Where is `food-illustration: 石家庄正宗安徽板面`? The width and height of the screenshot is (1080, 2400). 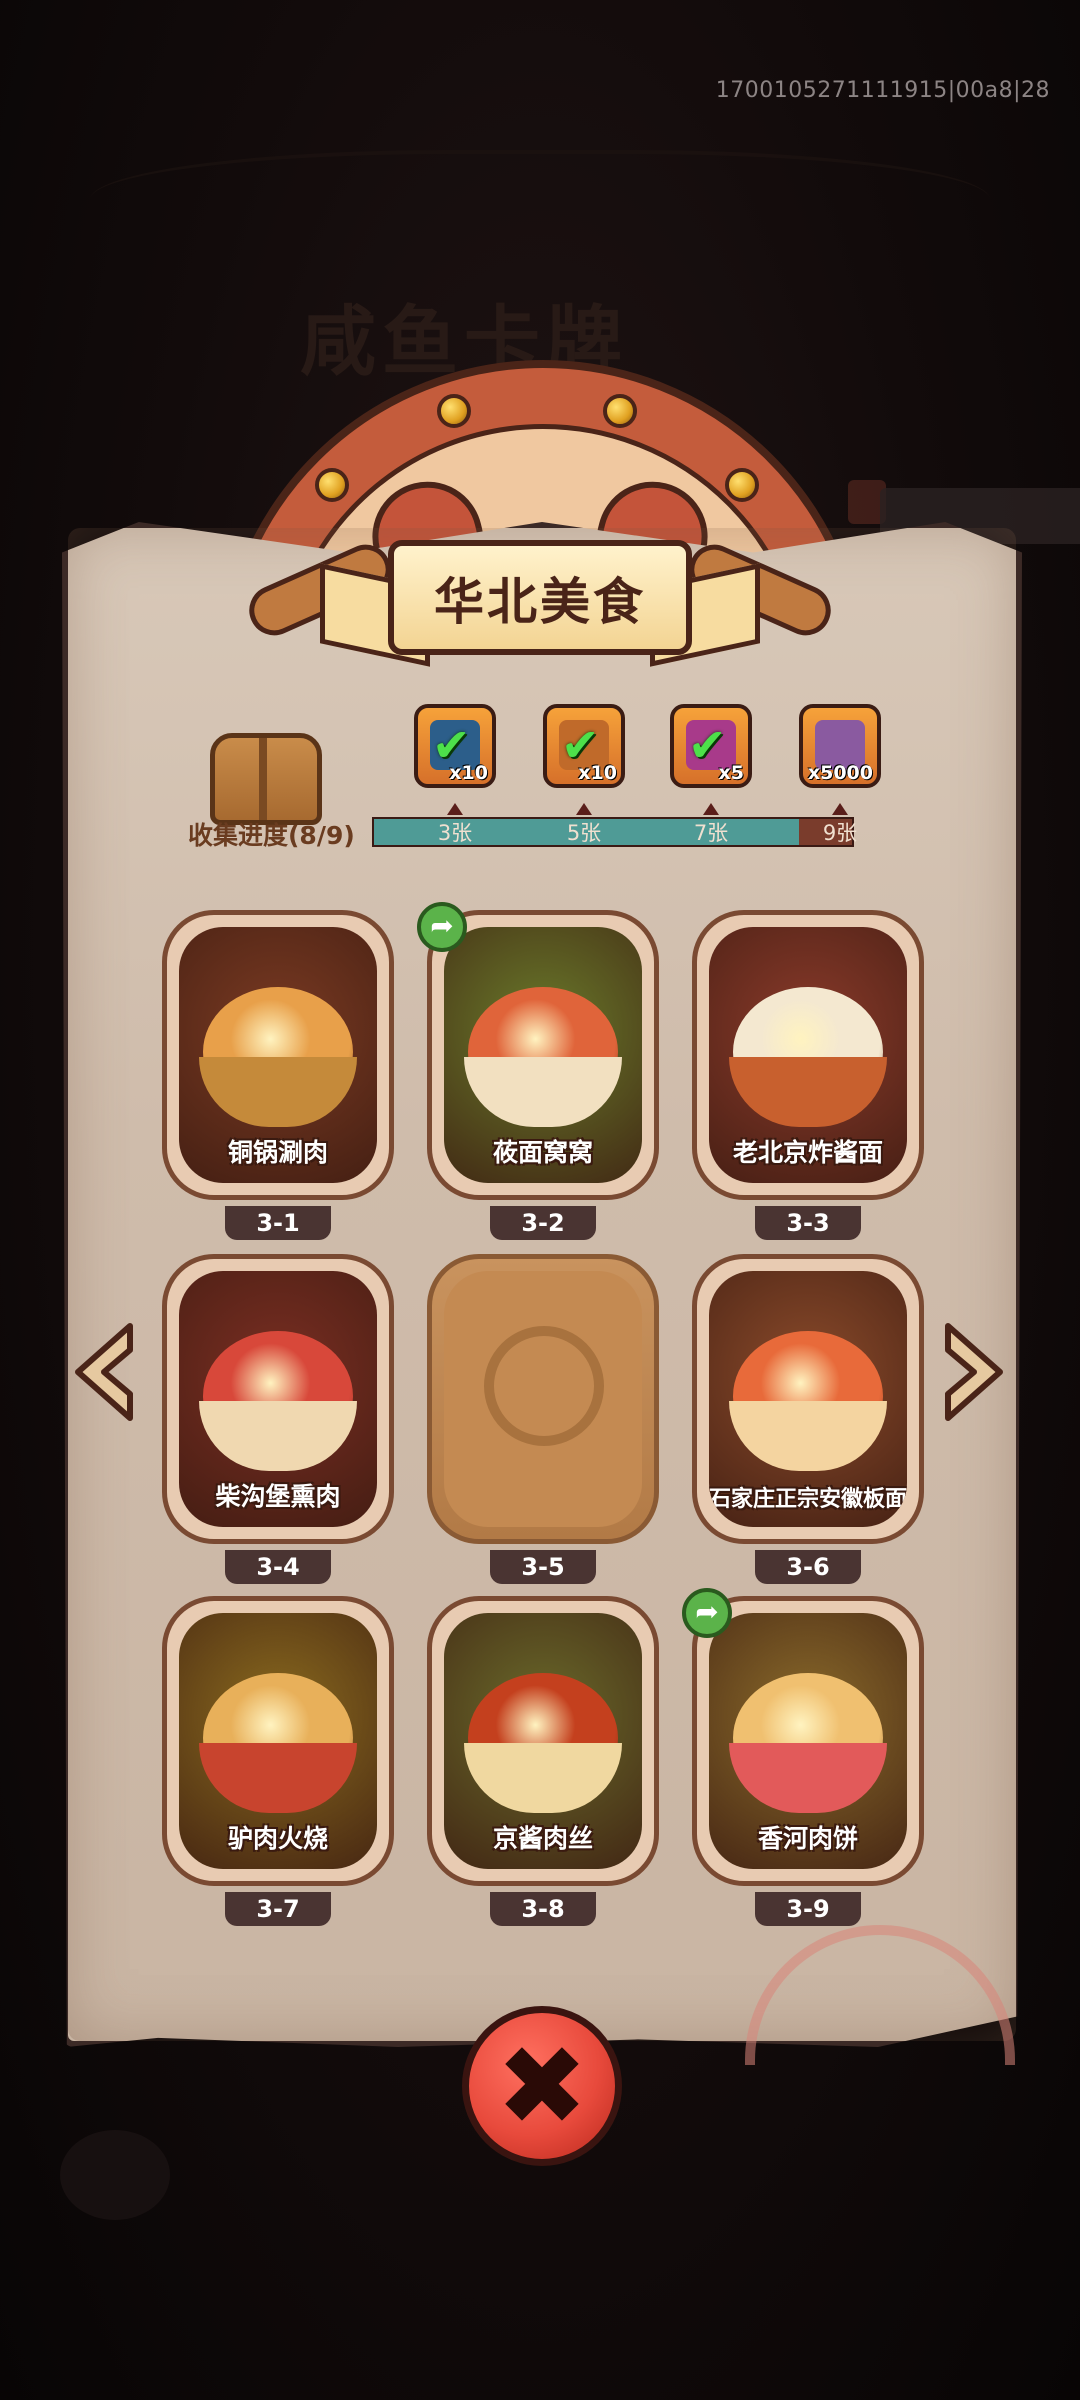
food-illustration: 石家庄正宗安徽板面 is located at coordinates (808, 1399).